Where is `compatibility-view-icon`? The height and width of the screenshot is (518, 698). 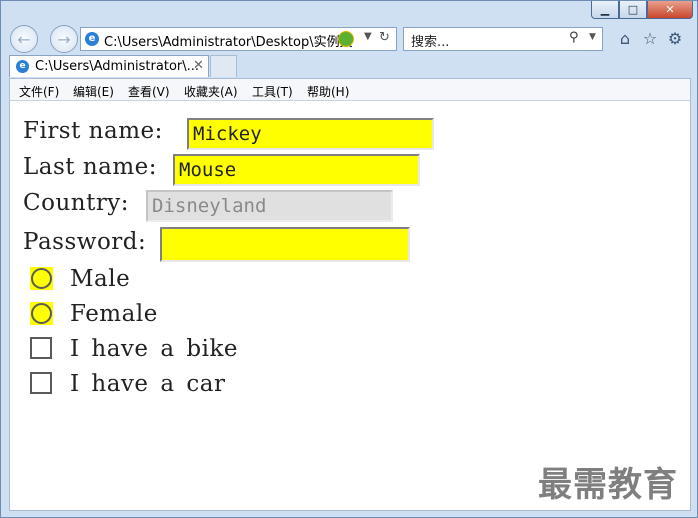
compatibility-view-icon is located at coordinates (346, 39).